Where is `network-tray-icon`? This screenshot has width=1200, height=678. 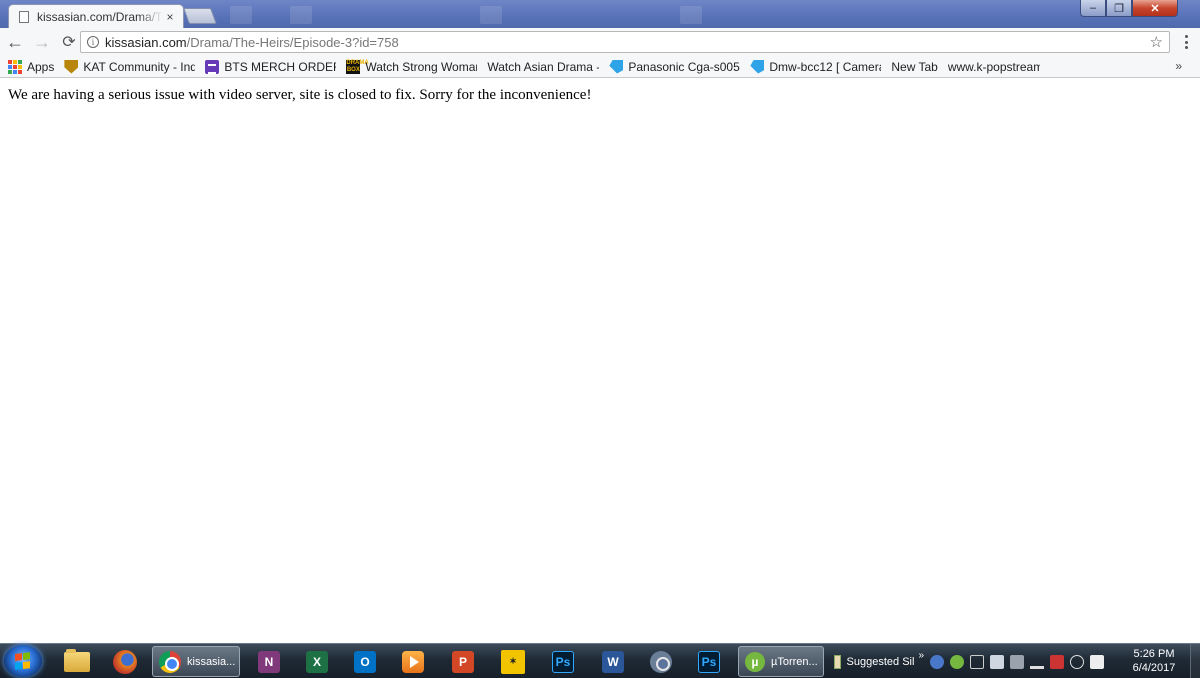
network-tray-icon is located at coordinates (1017, 662).